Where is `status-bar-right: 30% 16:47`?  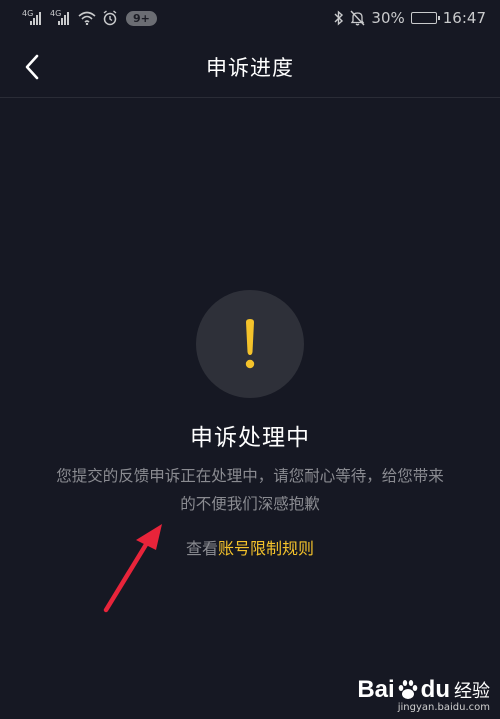
status-bar-right: 30% 16:47 is located at coordinates (410, 18).